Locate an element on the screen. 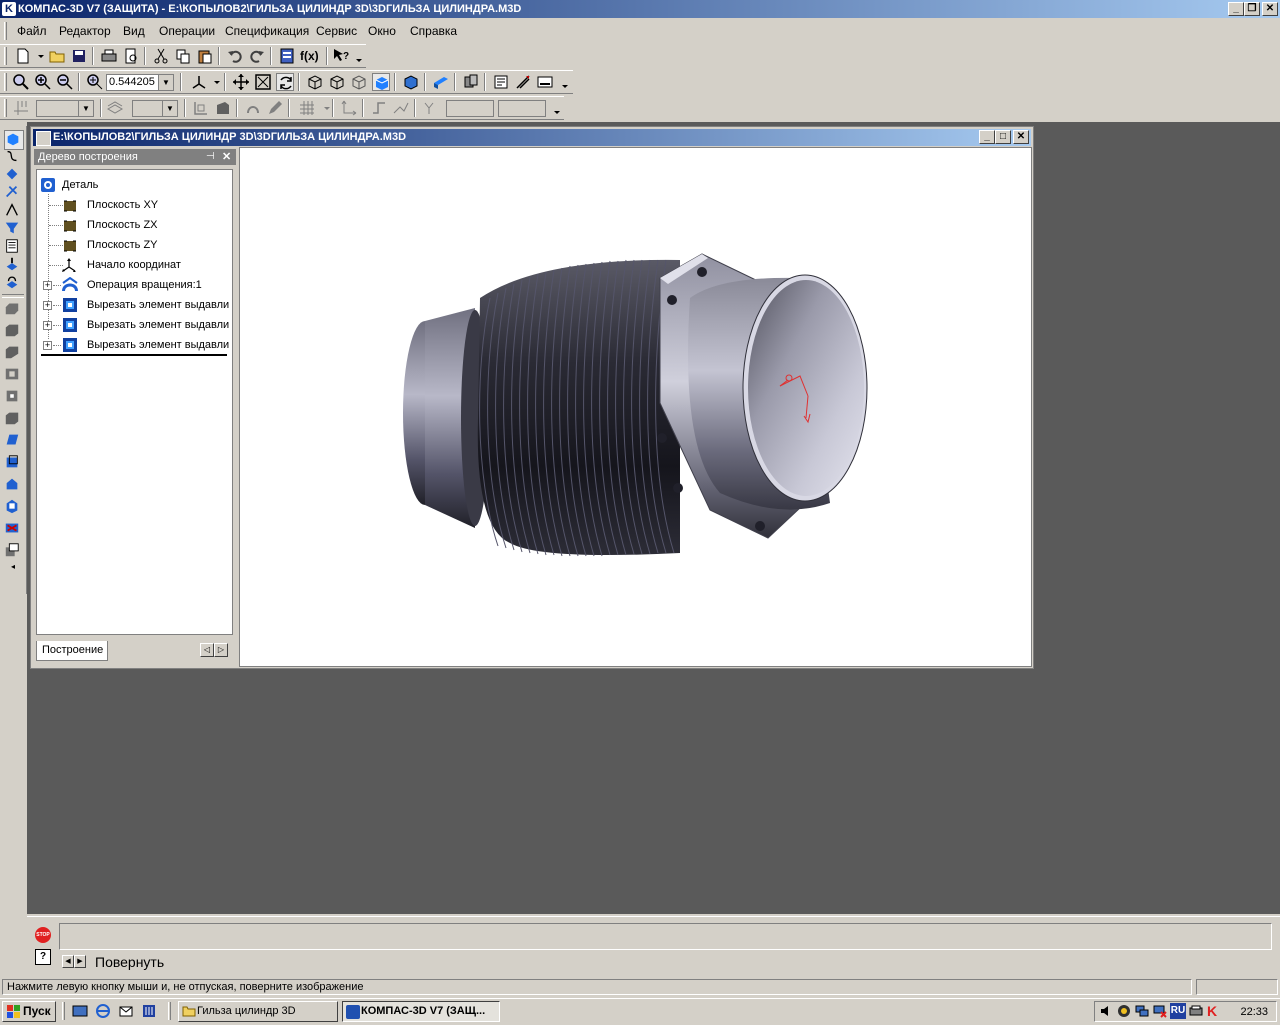 The image size is (1280, 1025). redo-icon is located at coordinates (257, 56).